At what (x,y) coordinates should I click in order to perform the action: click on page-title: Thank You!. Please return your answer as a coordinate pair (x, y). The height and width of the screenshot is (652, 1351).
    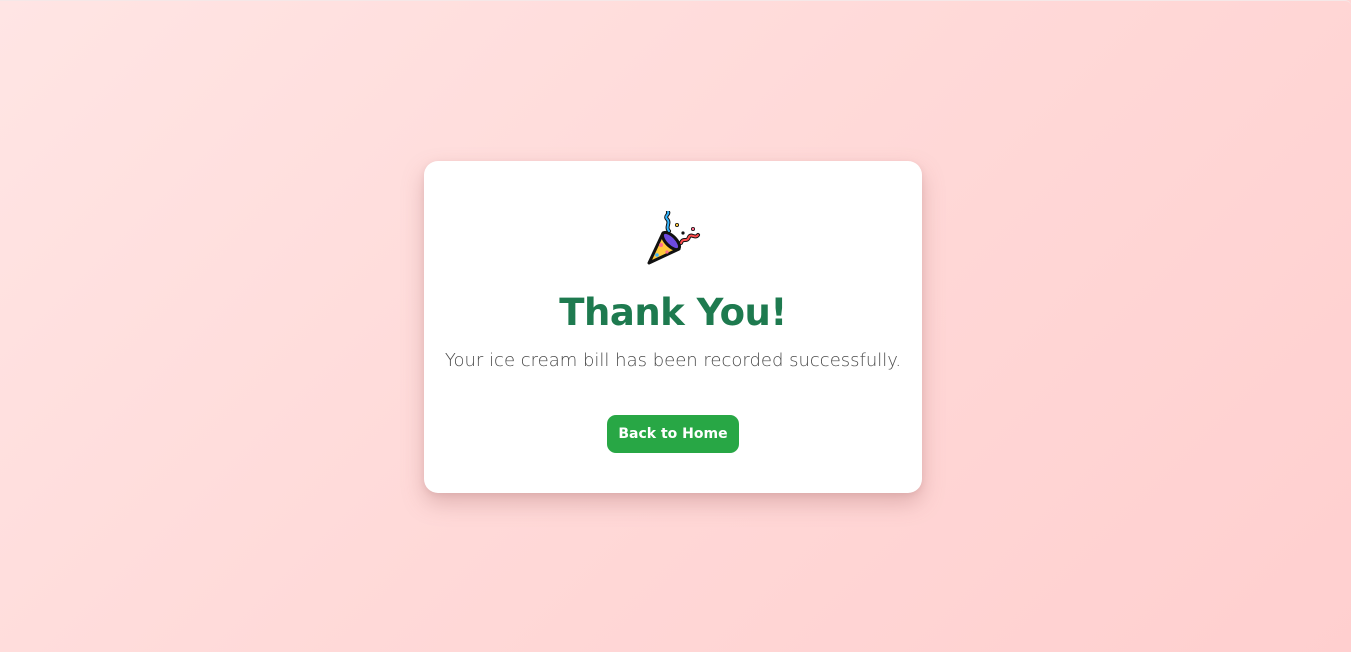
    Looking at the image, I should click on (673, 312).